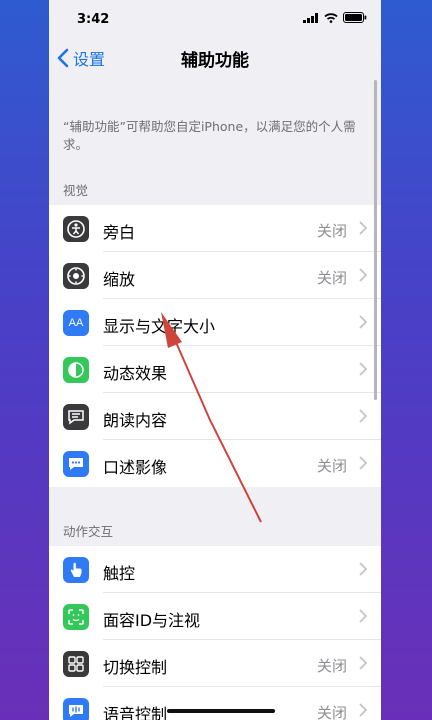 This screenshot has width=432, height=720. Describe the element at coordinates (119, 573) in the screenshot. I see `row-label: 触控` at that location.